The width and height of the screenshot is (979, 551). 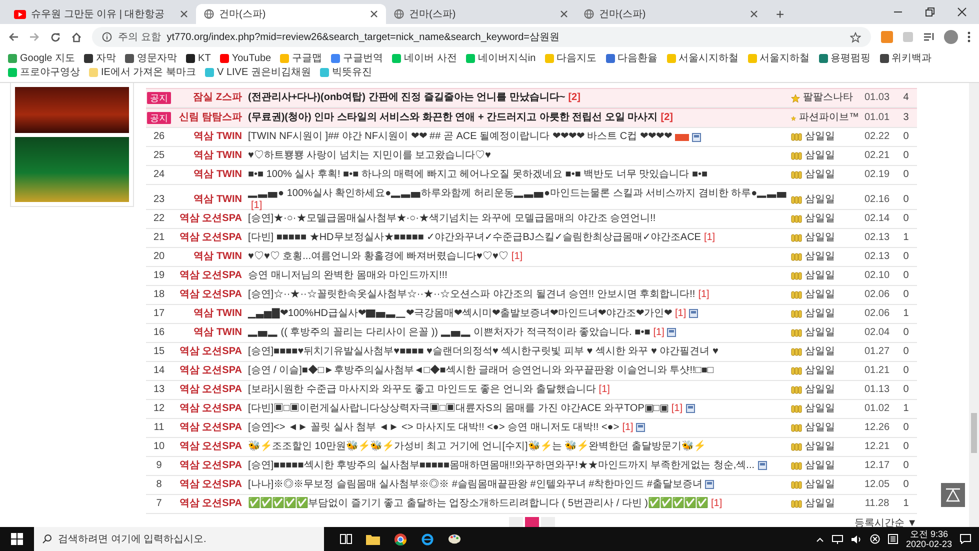 I want to click on category-link: 신림 탐탐스파, so click(x=210, y=118).